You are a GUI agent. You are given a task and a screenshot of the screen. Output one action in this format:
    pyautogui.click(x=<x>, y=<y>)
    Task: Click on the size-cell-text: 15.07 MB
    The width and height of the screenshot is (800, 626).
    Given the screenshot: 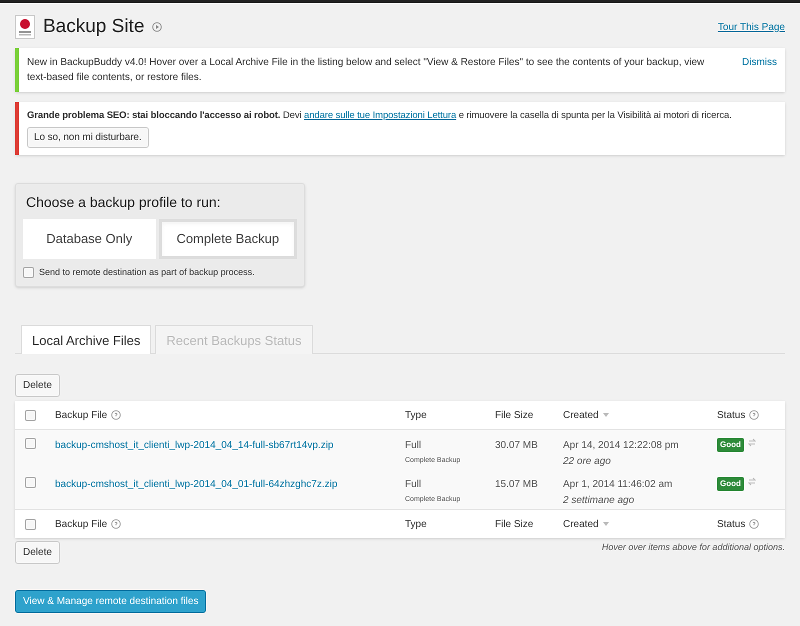 What is the action you would take?
    pyautogui.click(x=517, y=485)
    